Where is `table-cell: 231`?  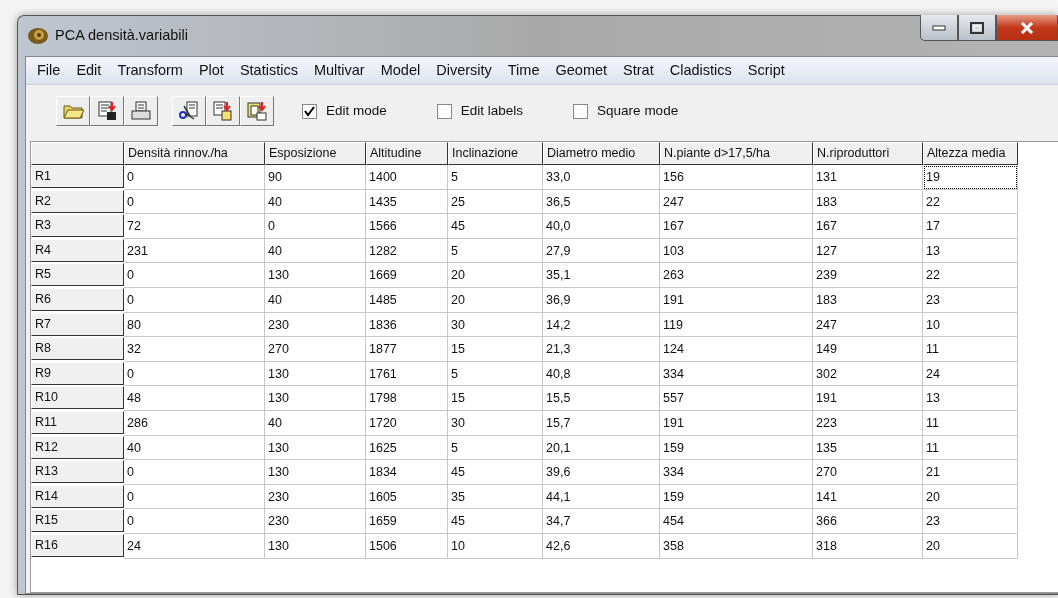 table-cell: 231 is located at coordinates (194, 251).